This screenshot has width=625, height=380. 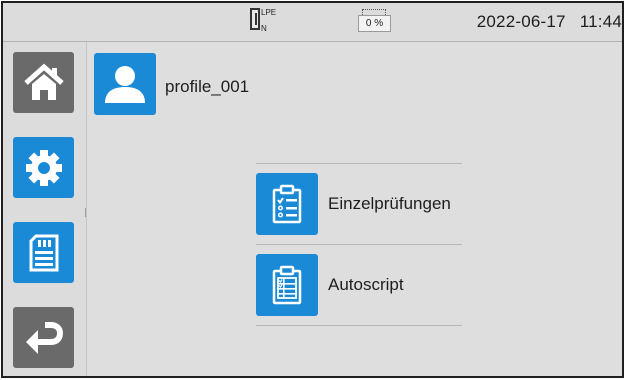 What do you see at coordinates (45, 209) in the screenshot?
I see `sidebar` at bounding box center [45, 209].